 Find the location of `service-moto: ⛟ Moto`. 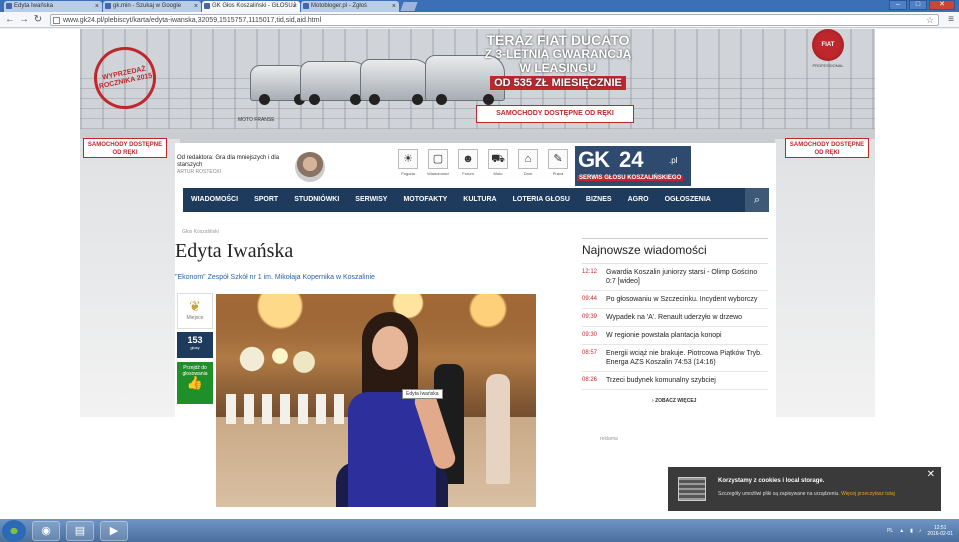

service-moto: ⛟ Moto is located at coordinates (498, 162).